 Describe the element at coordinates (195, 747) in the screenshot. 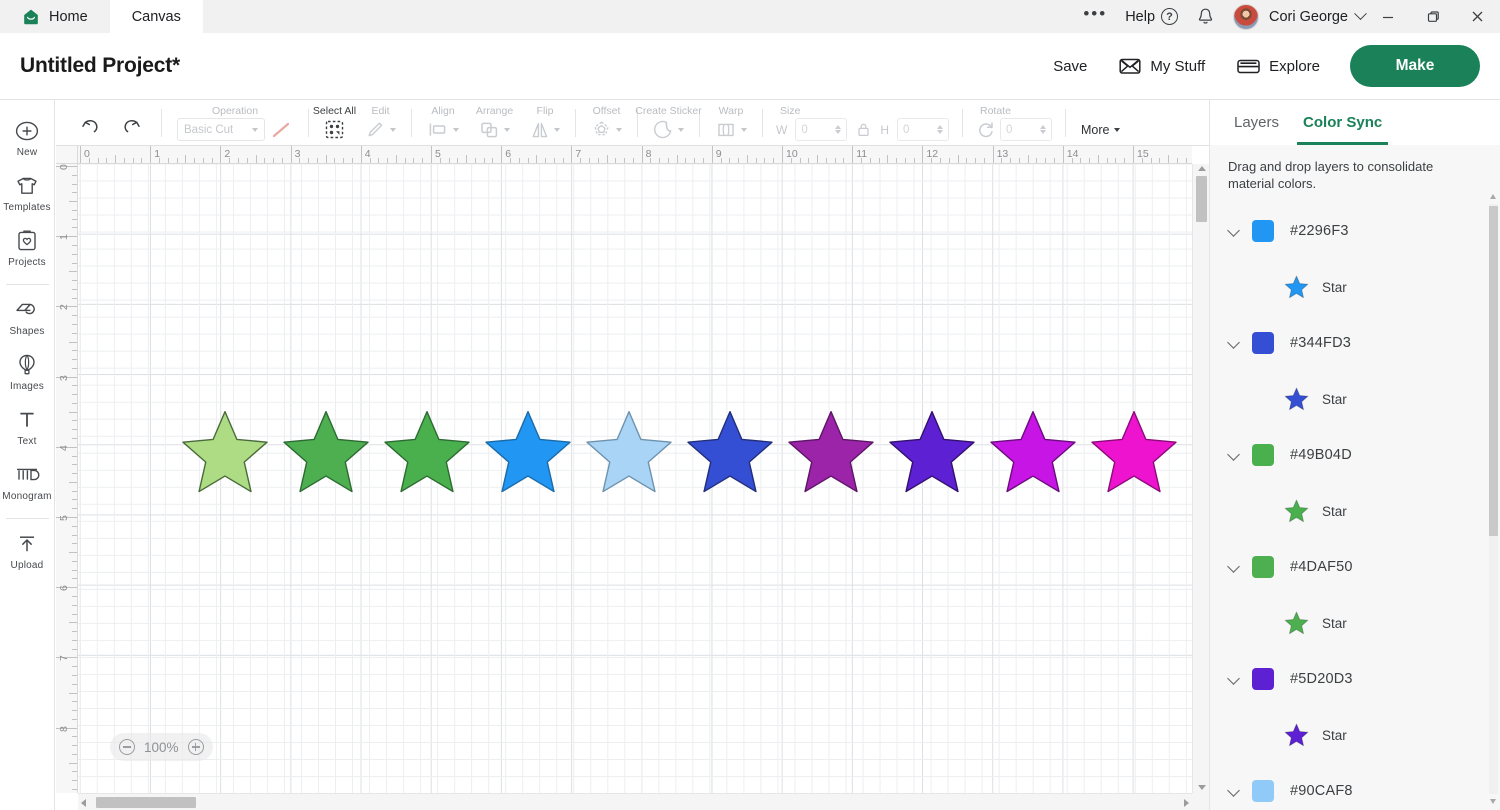

I see `plus-circle-icon` at that location.